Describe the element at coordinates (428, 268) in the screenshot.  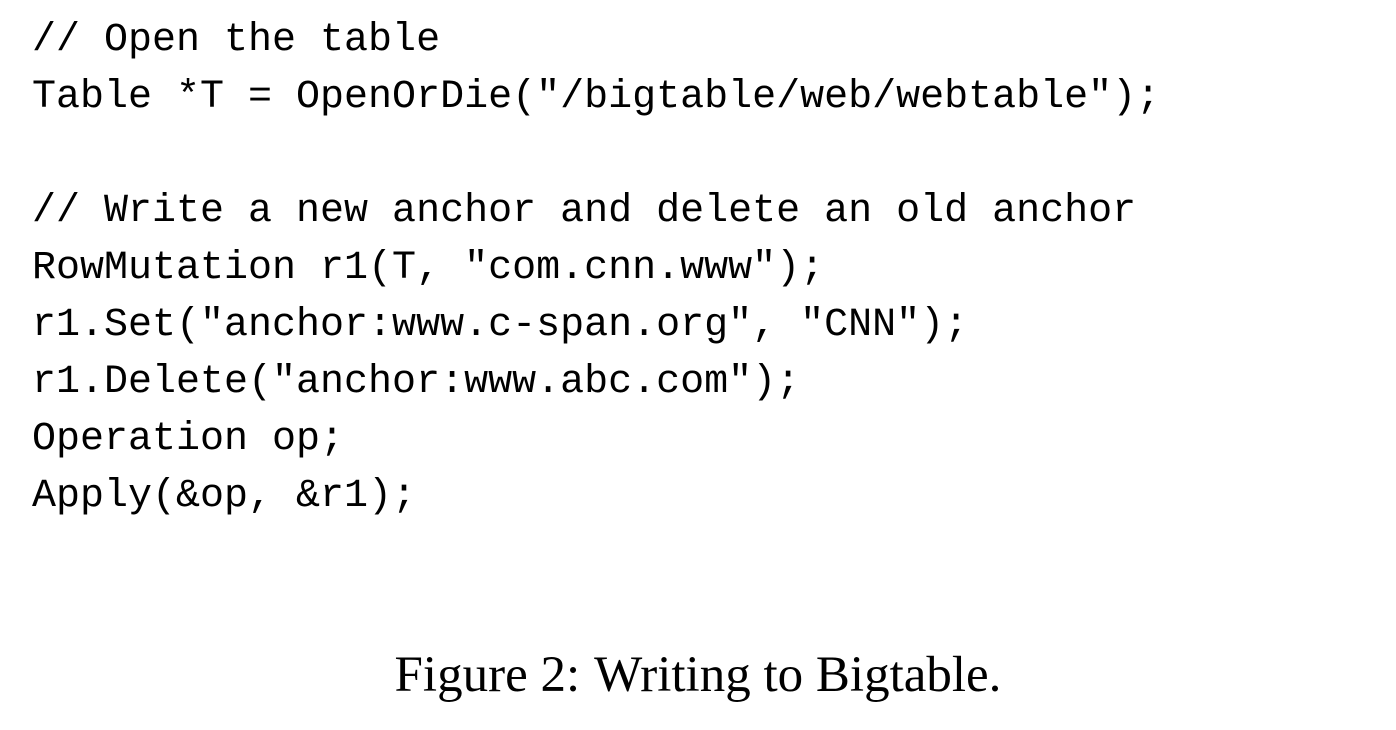
I see `code-line: RowMutation r1(T, "com.cnn.www");` at that location.